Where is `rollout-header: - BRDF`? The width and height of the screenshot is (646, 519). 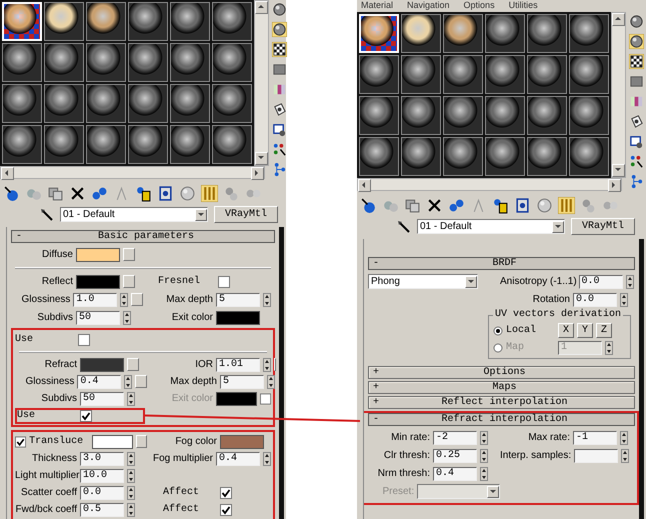 rollout-header: - BRDF is located at coordinates (501, 263).